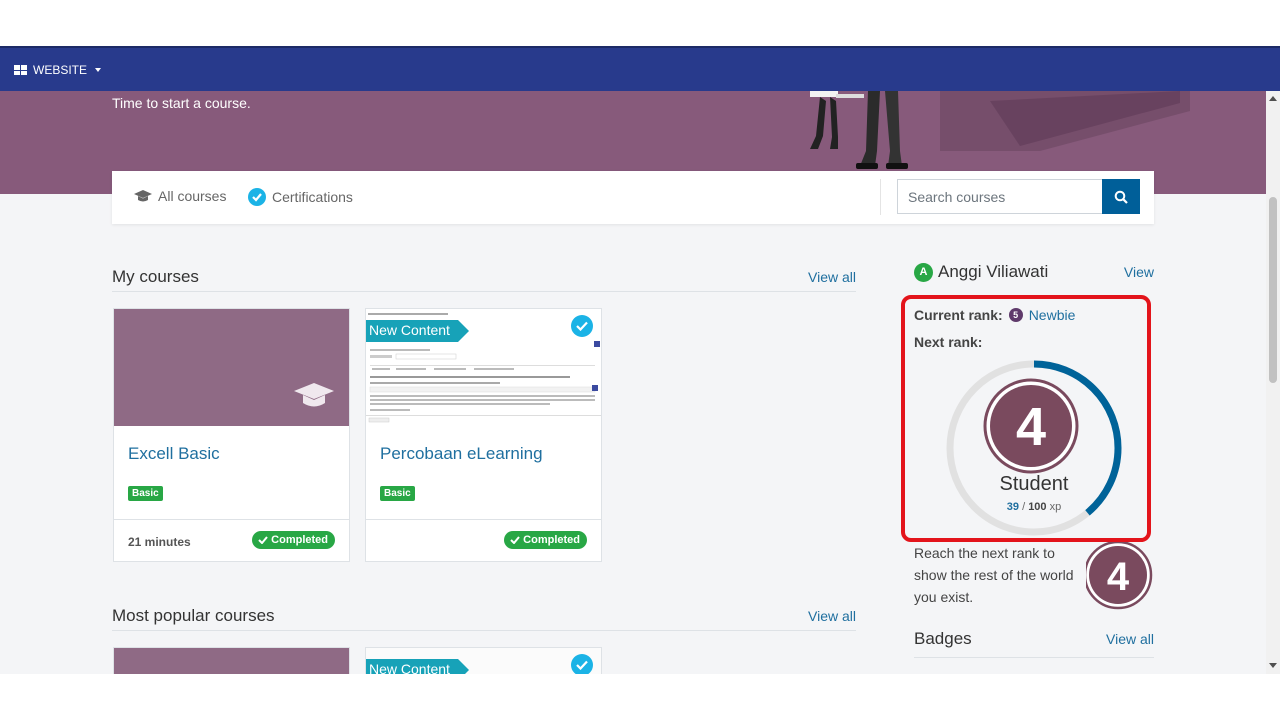 The width and height of the screenshot is (1280, 720). I want to click on vertical-scrollbar, so click(1273, 382).